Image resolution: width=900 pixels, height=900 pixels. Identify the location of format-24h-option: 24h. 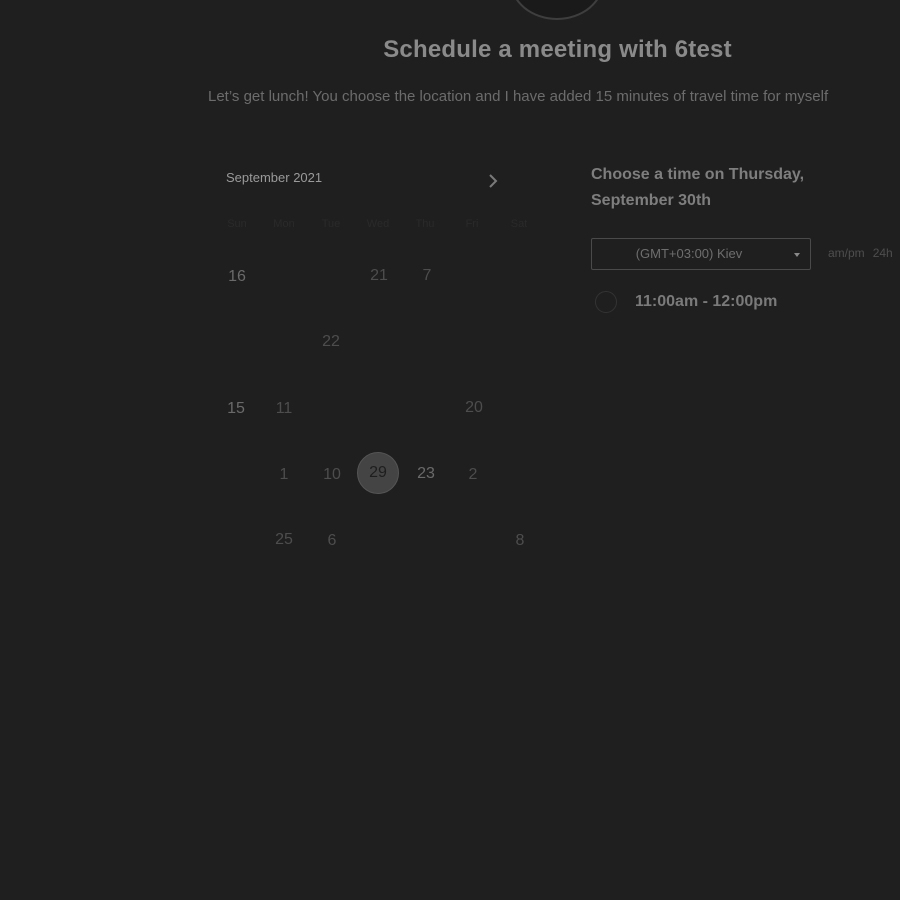
(883, 253).